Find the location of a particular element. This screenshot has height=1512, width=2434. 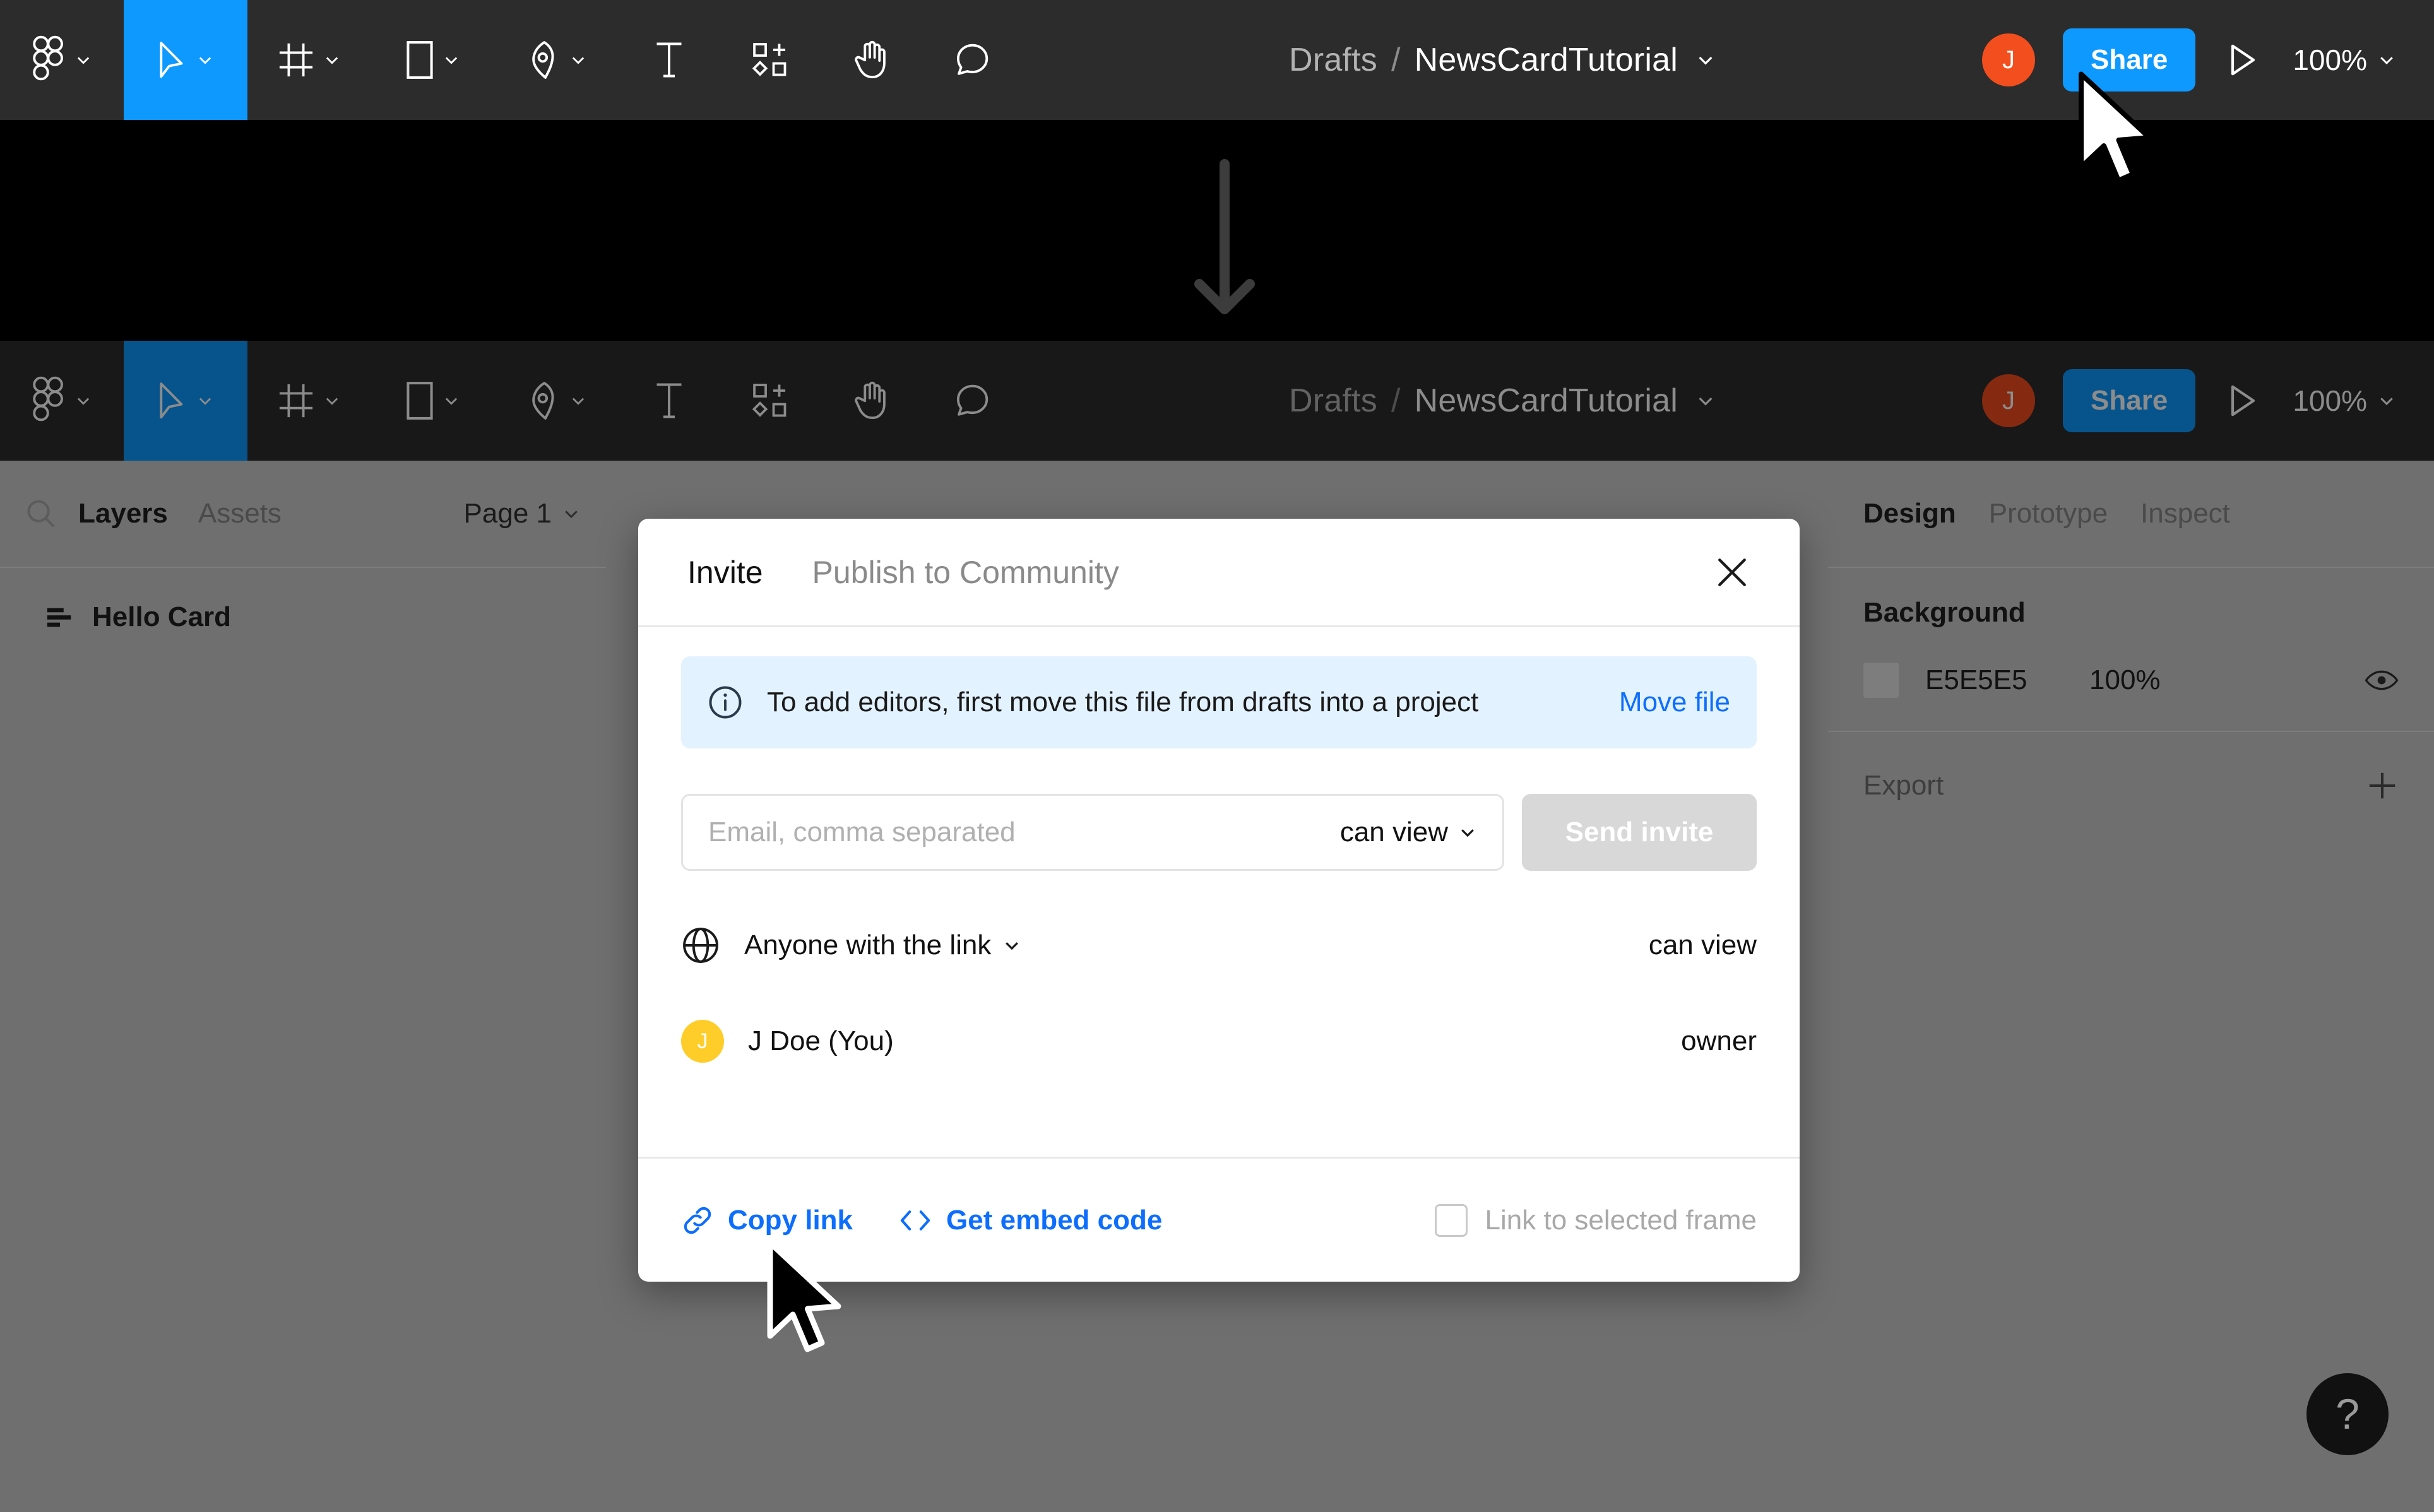

pen-tool-button-dimmed is located at coordinates (557, 401).